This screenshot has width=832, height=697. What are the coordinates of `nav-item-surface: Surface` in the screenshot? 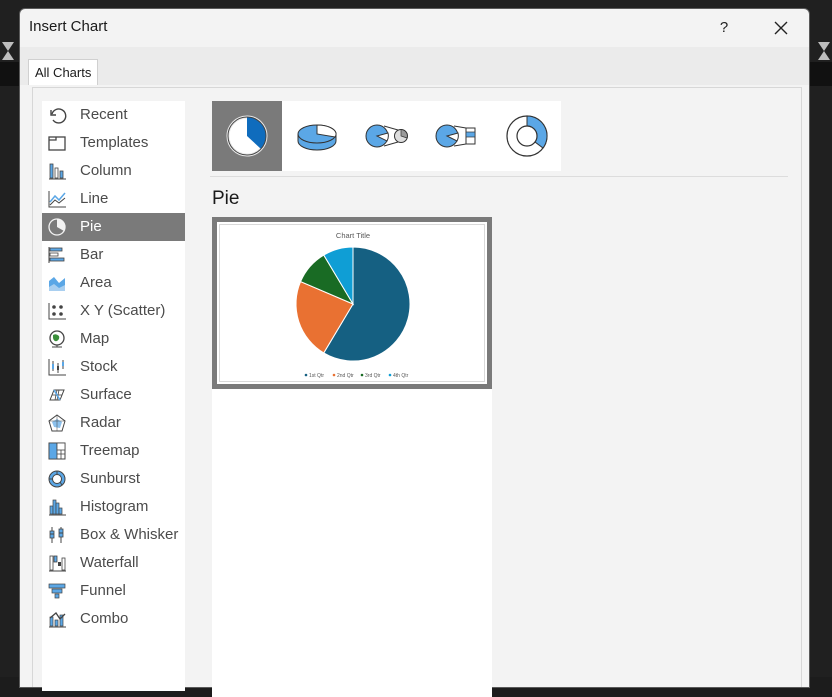 It's located at (113, 395).